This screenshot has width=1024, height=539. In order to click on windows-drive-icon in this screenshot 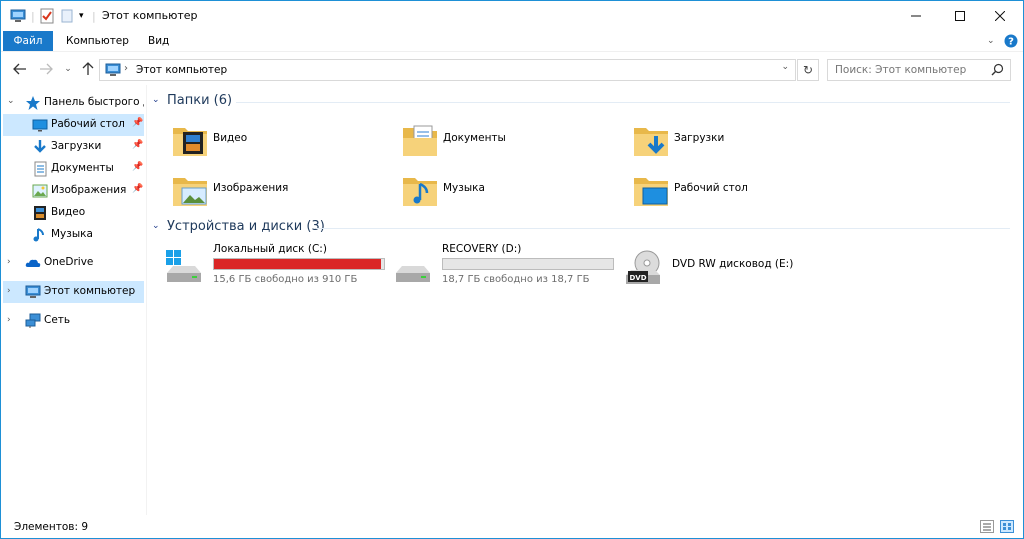, I will do `click(184, 267)`.